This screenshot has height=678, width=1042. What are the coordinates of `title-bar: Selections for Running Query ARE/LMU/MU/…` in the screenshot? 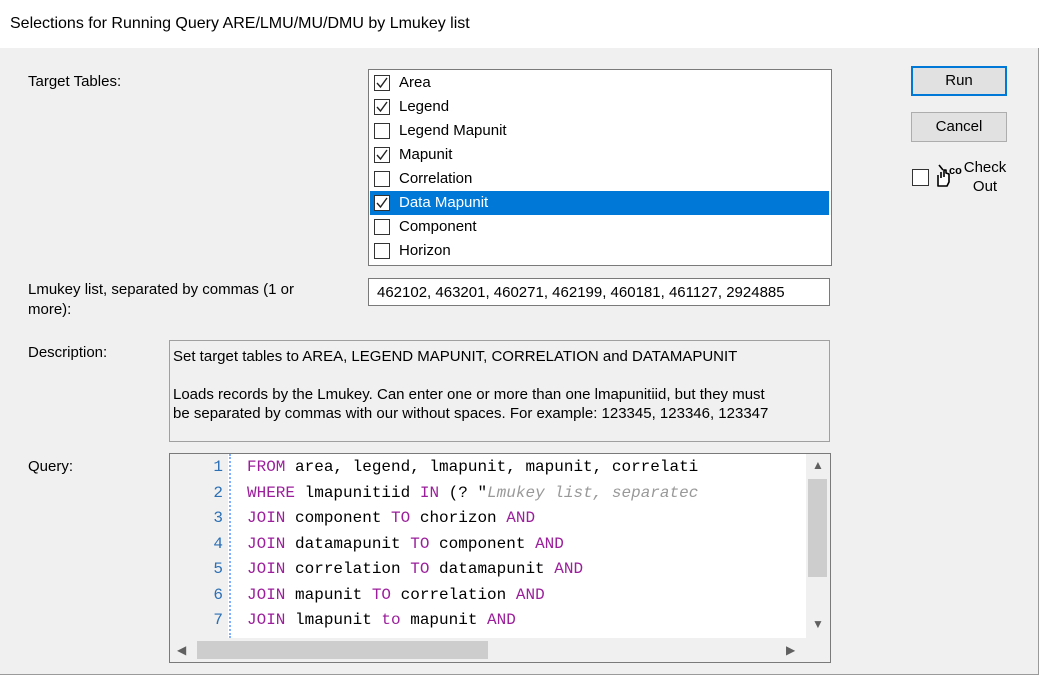 It's located at (519, 24).